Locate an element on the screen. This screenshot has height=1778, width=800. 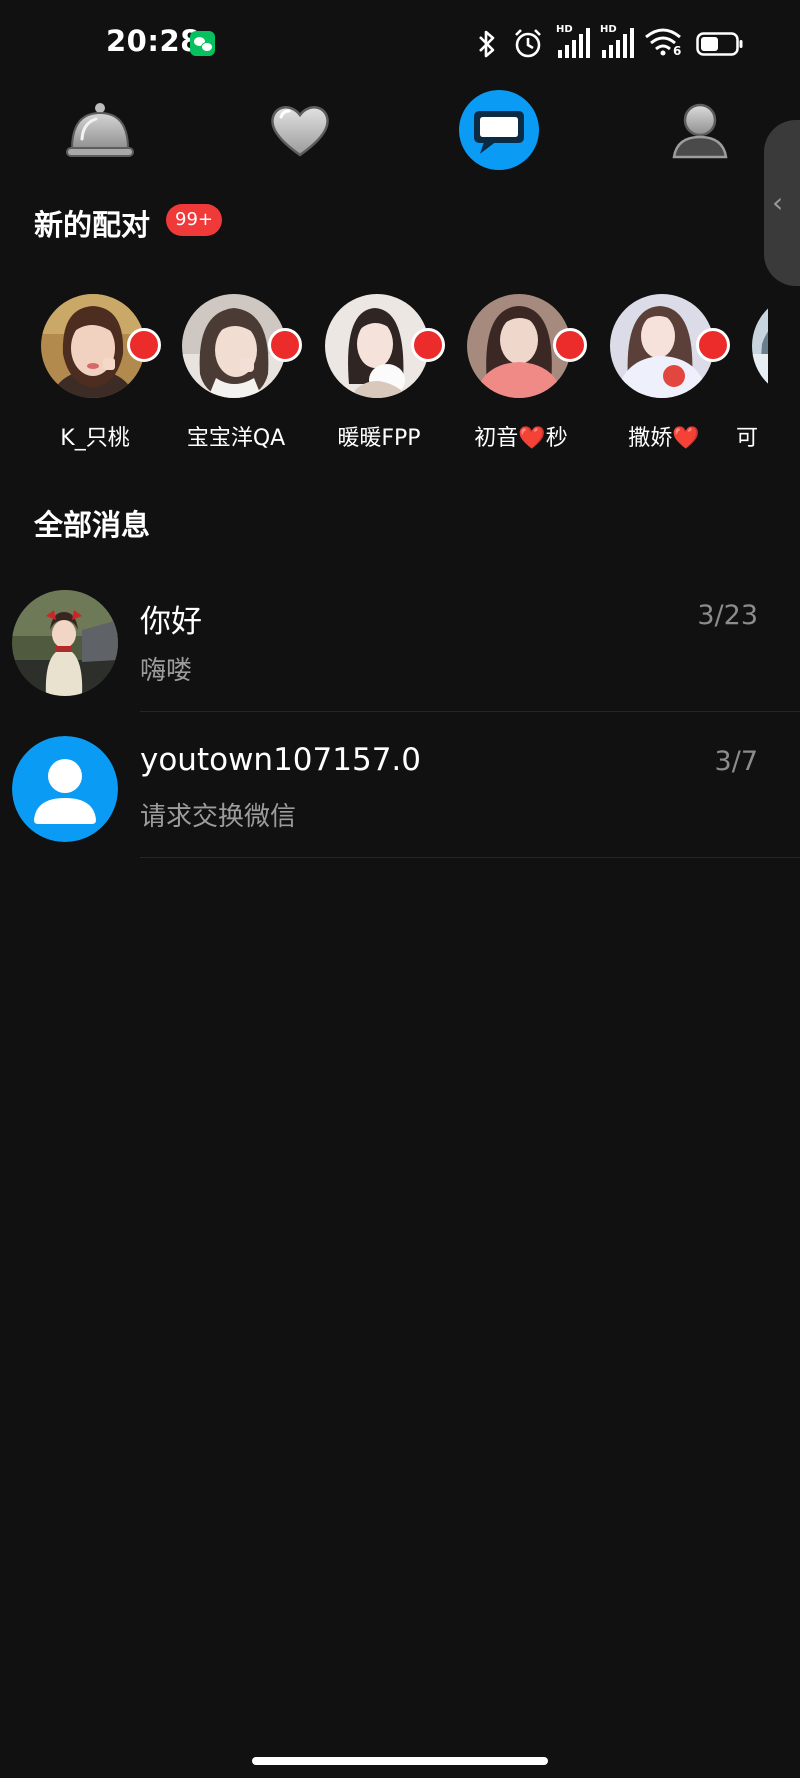
conversation-name: 你好 is located at coordinates (171, 622).